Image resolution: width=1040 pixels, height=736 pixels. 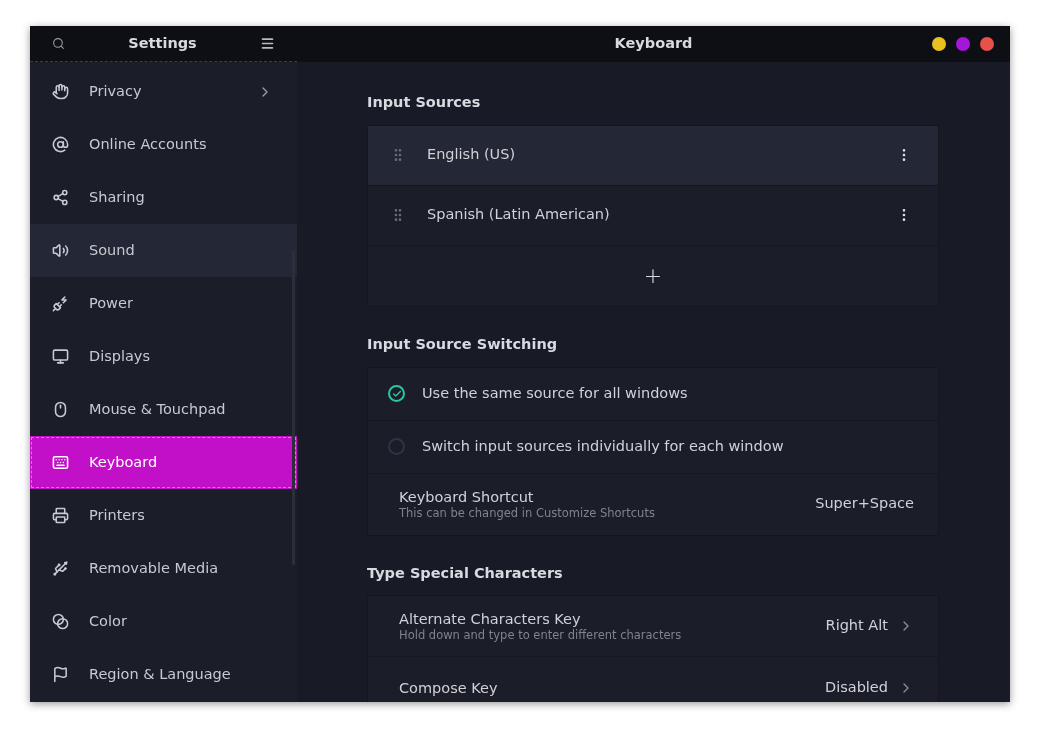 I want to click on speaker-icon, so click(x=60, y=250).